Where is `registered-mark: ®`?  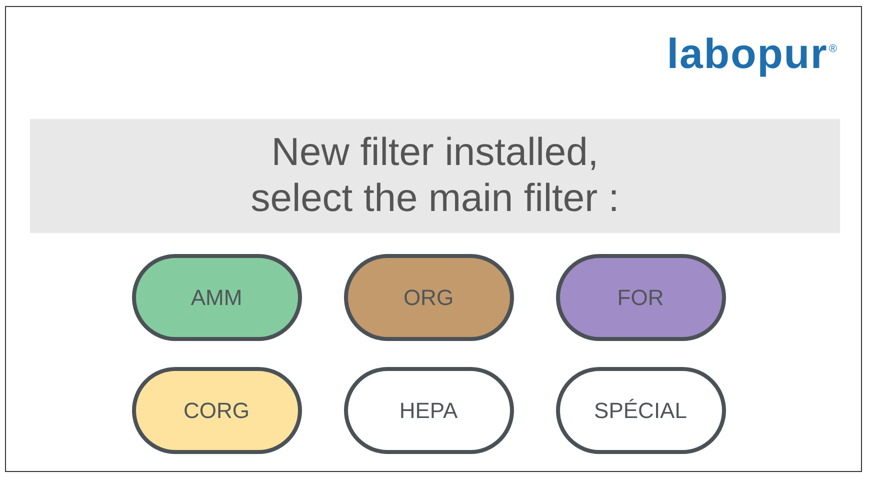 registered-mark: ® is located at coordinates (832, 49).